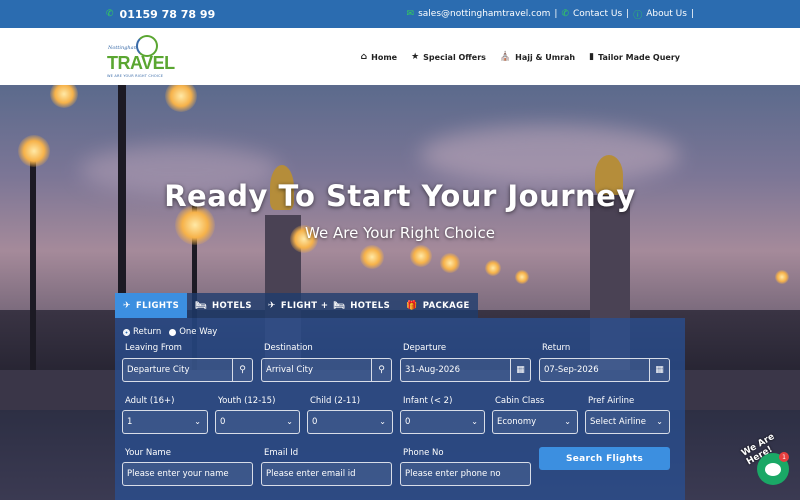  I want to click on nav-label: Home, so click(384, 57).